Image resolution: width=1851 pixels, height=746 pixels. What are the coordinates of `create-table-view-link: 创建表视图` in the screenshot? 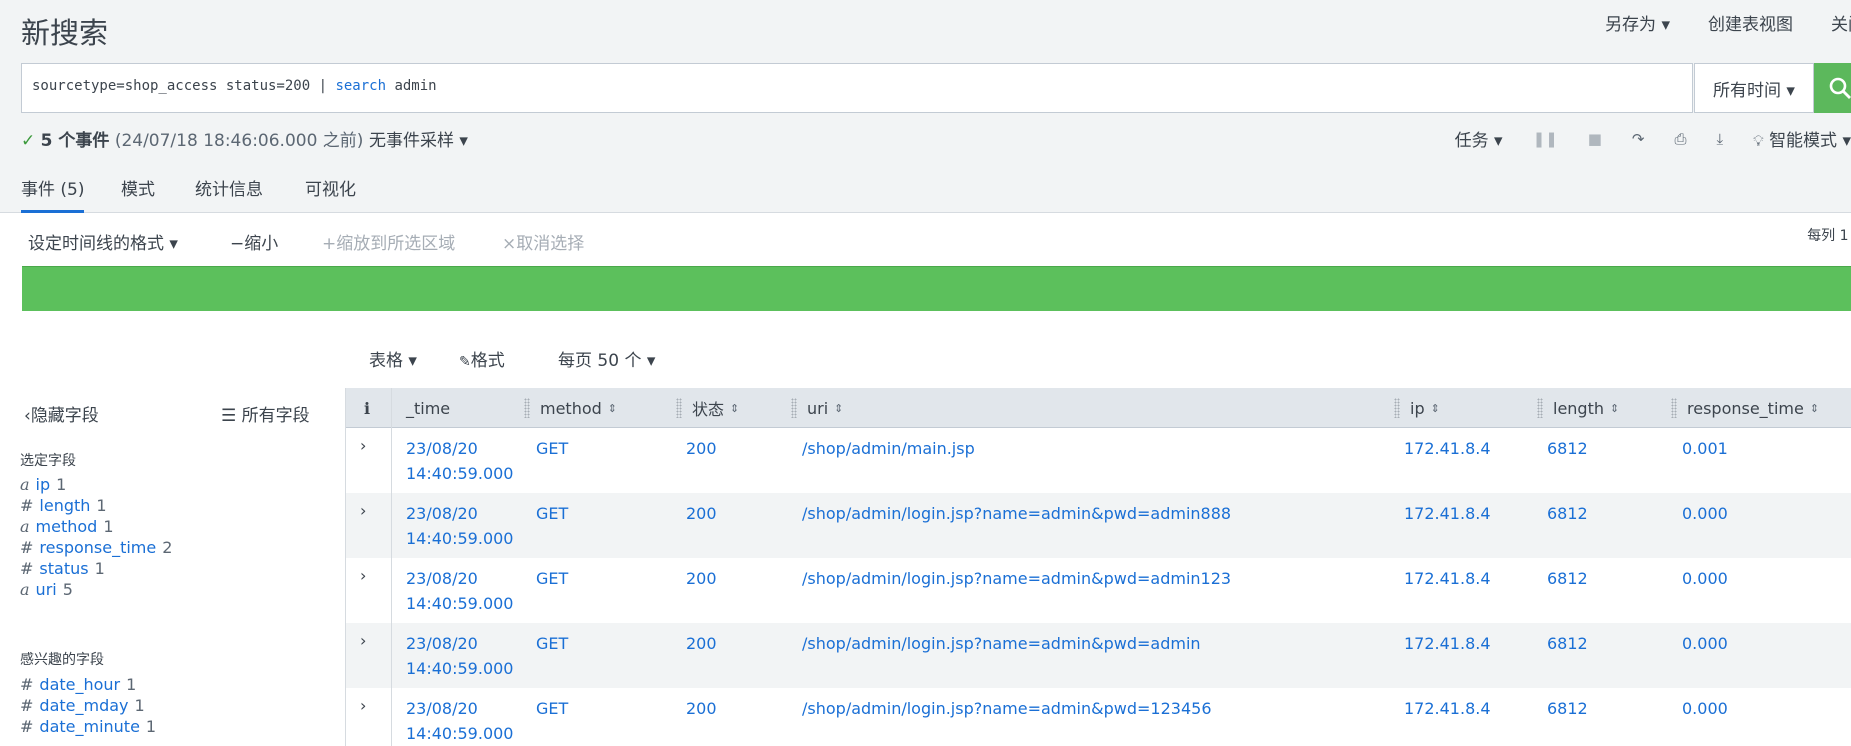 It's located at (1750, 22).